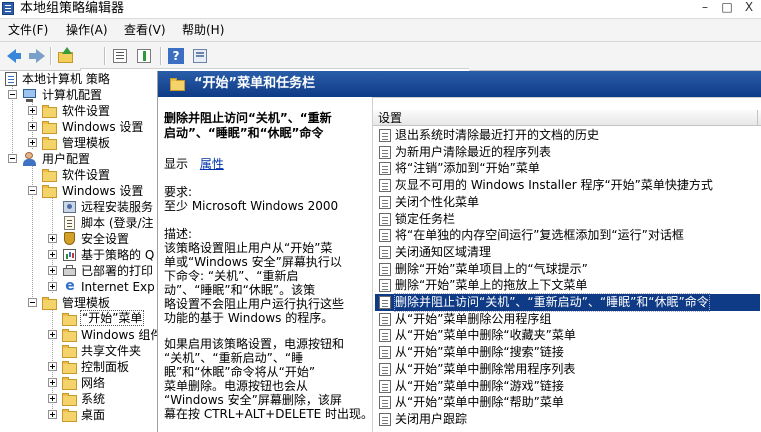 The image size is (761, 432). Describe the element at coordinates (69, 286) in the screenshot. I see `internet-explorer-icon` at that location.